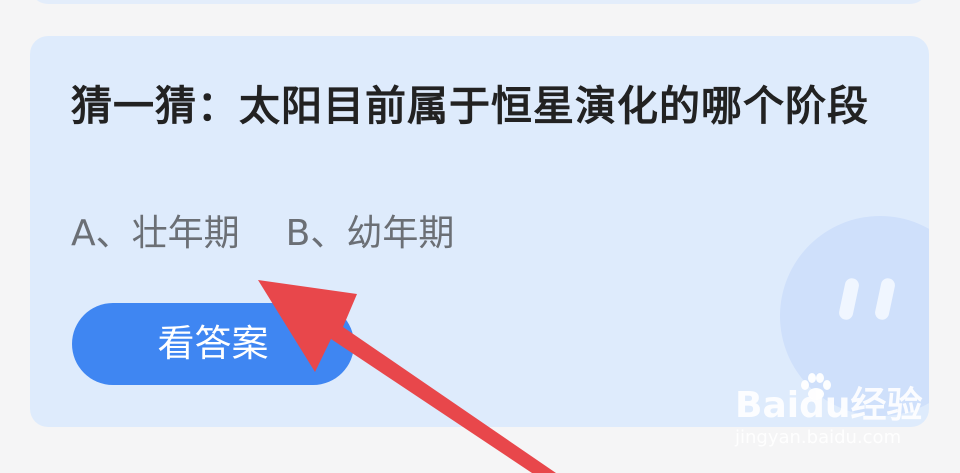 The width and height of the screenshot is (960, 473). What do you see at coordinates (885, 299) in the screenshot?
I see `mascot-eye-right` at bounding box center [885, 299].